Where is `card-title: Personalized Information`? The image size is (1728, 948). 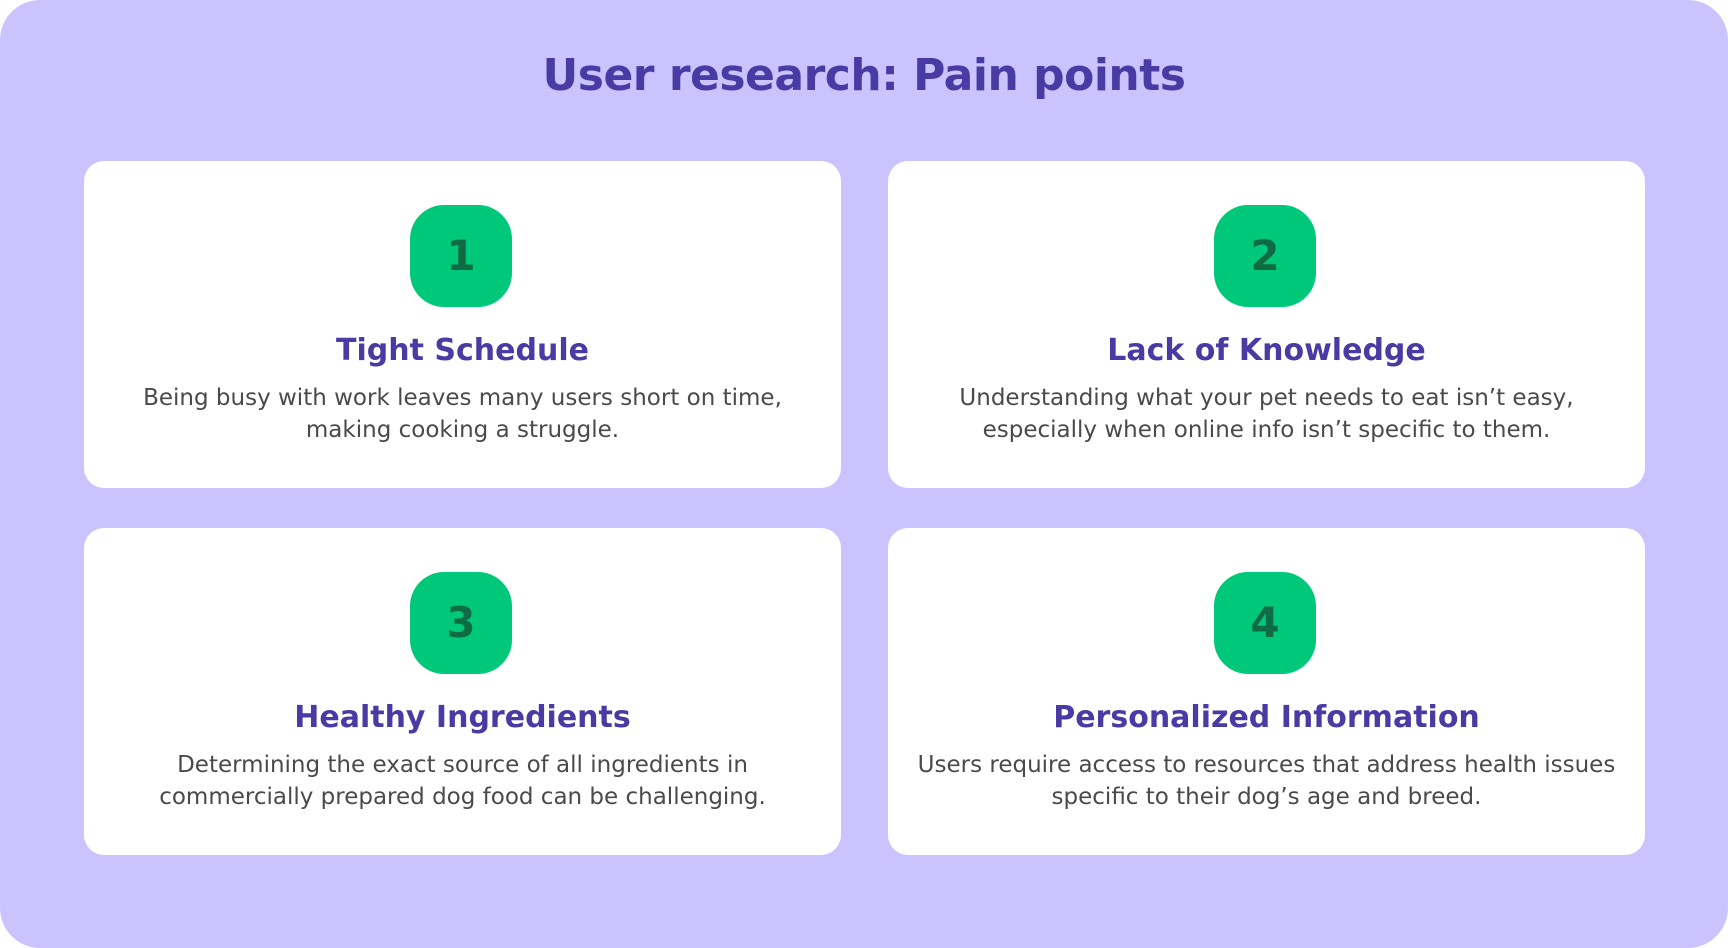 card-title: Personalized Information is located at coordinates (1266, 717).